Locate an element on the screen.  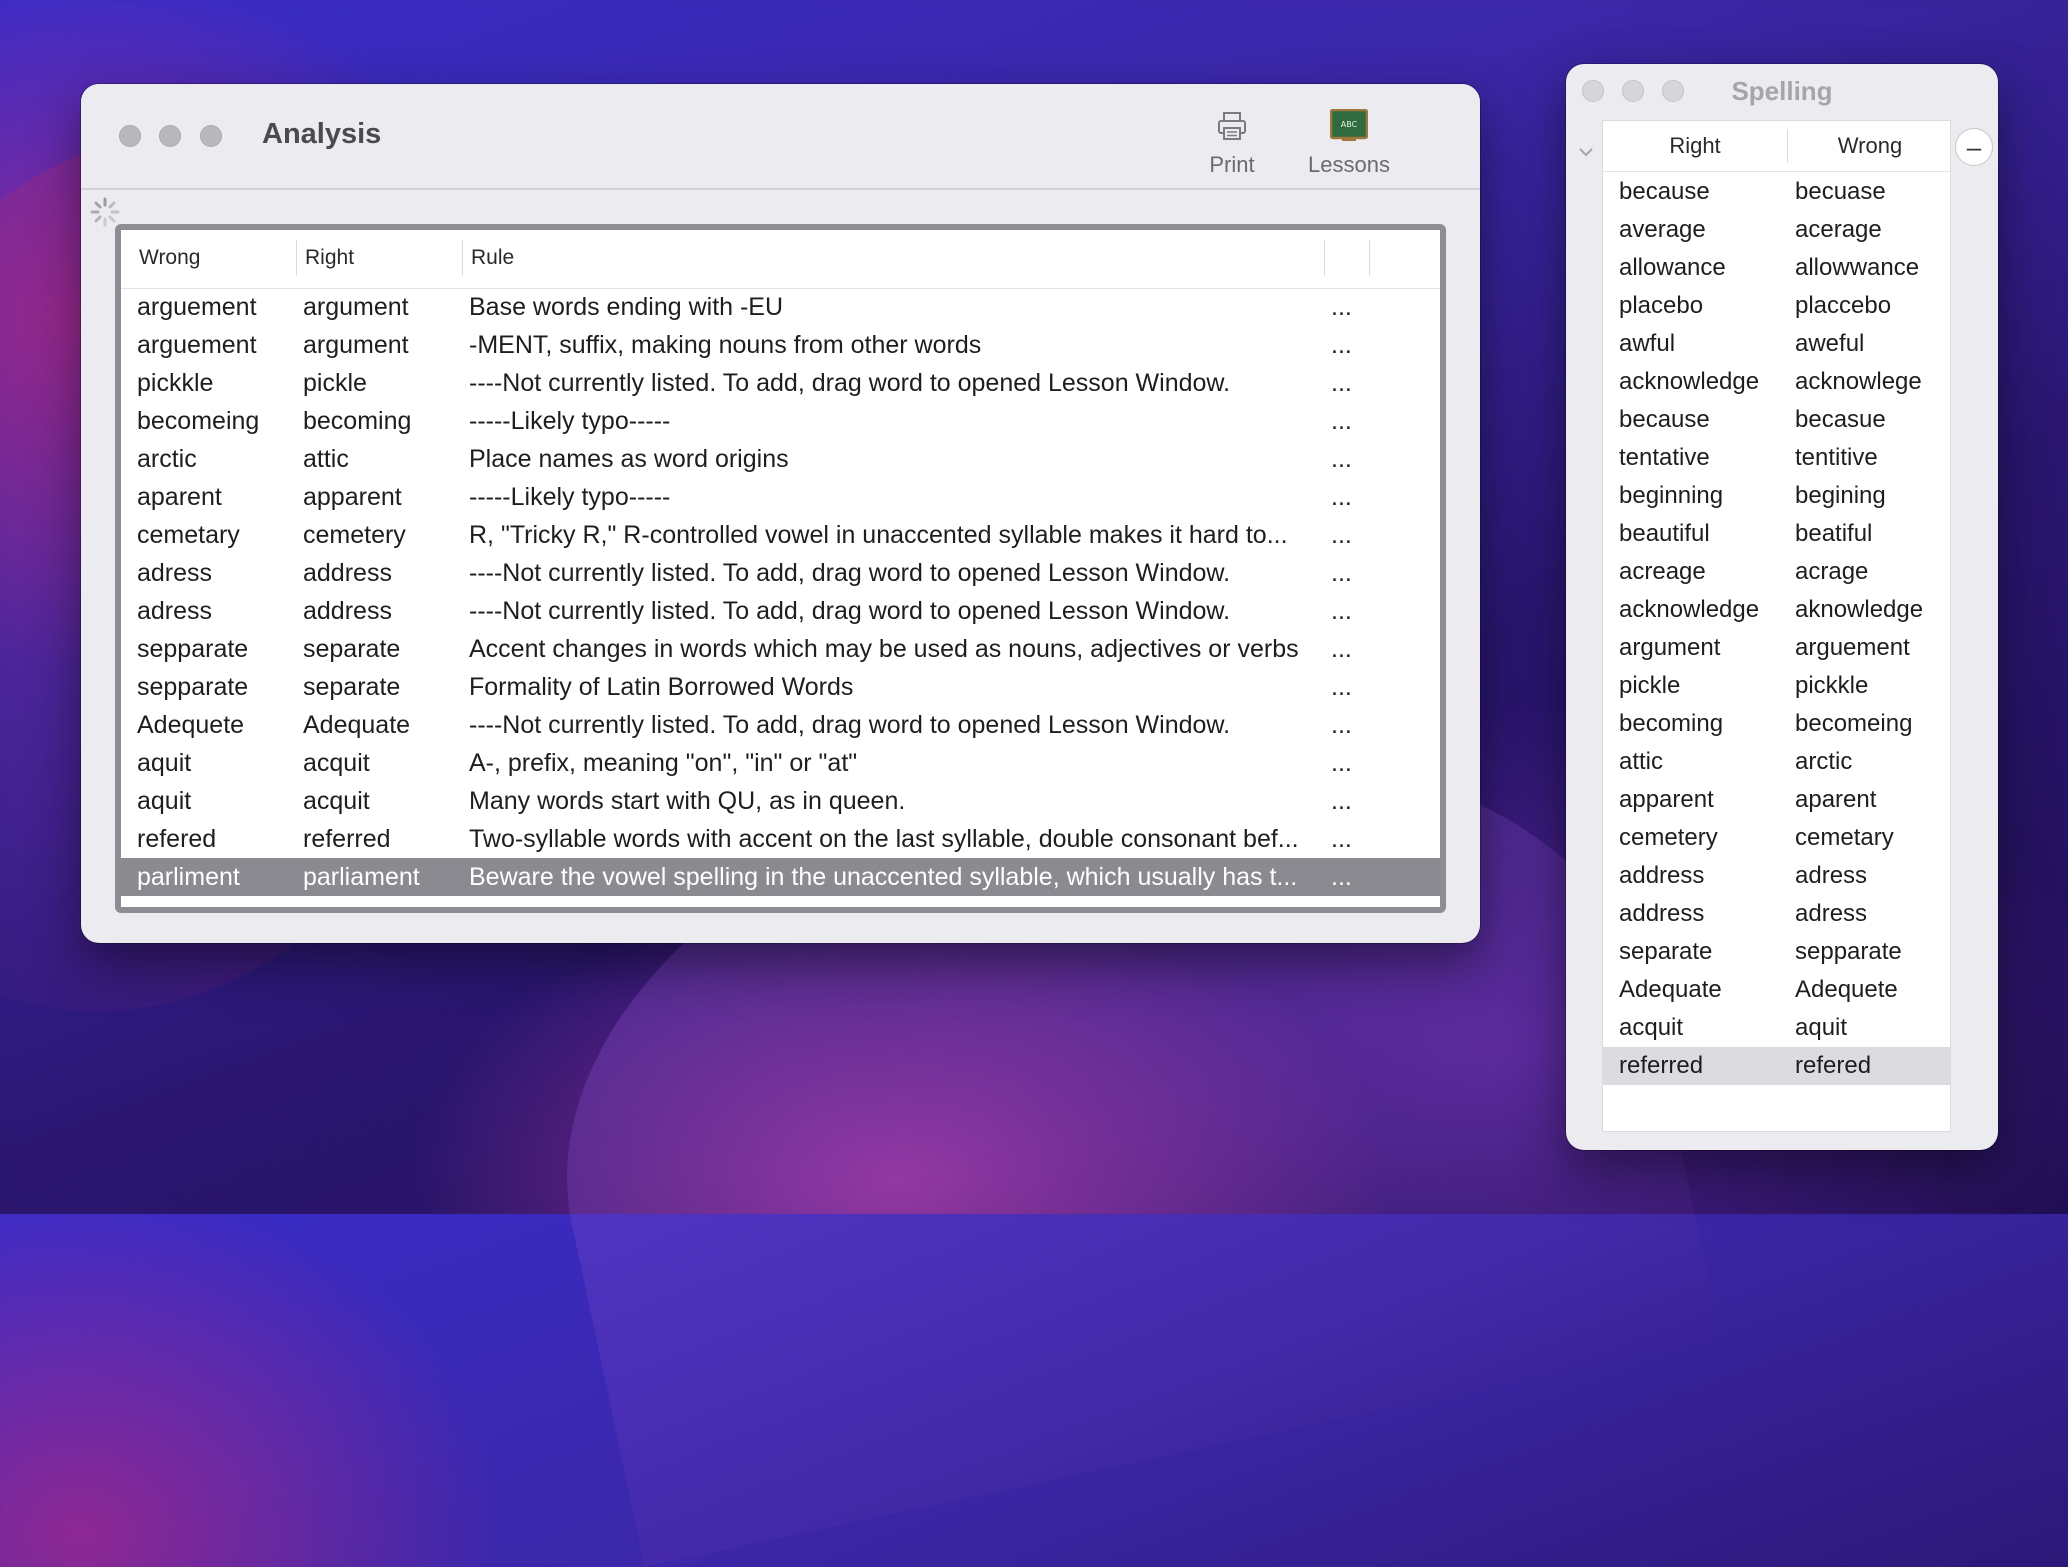
table-header: Right Wrong is located at coordinates (1776, 146).